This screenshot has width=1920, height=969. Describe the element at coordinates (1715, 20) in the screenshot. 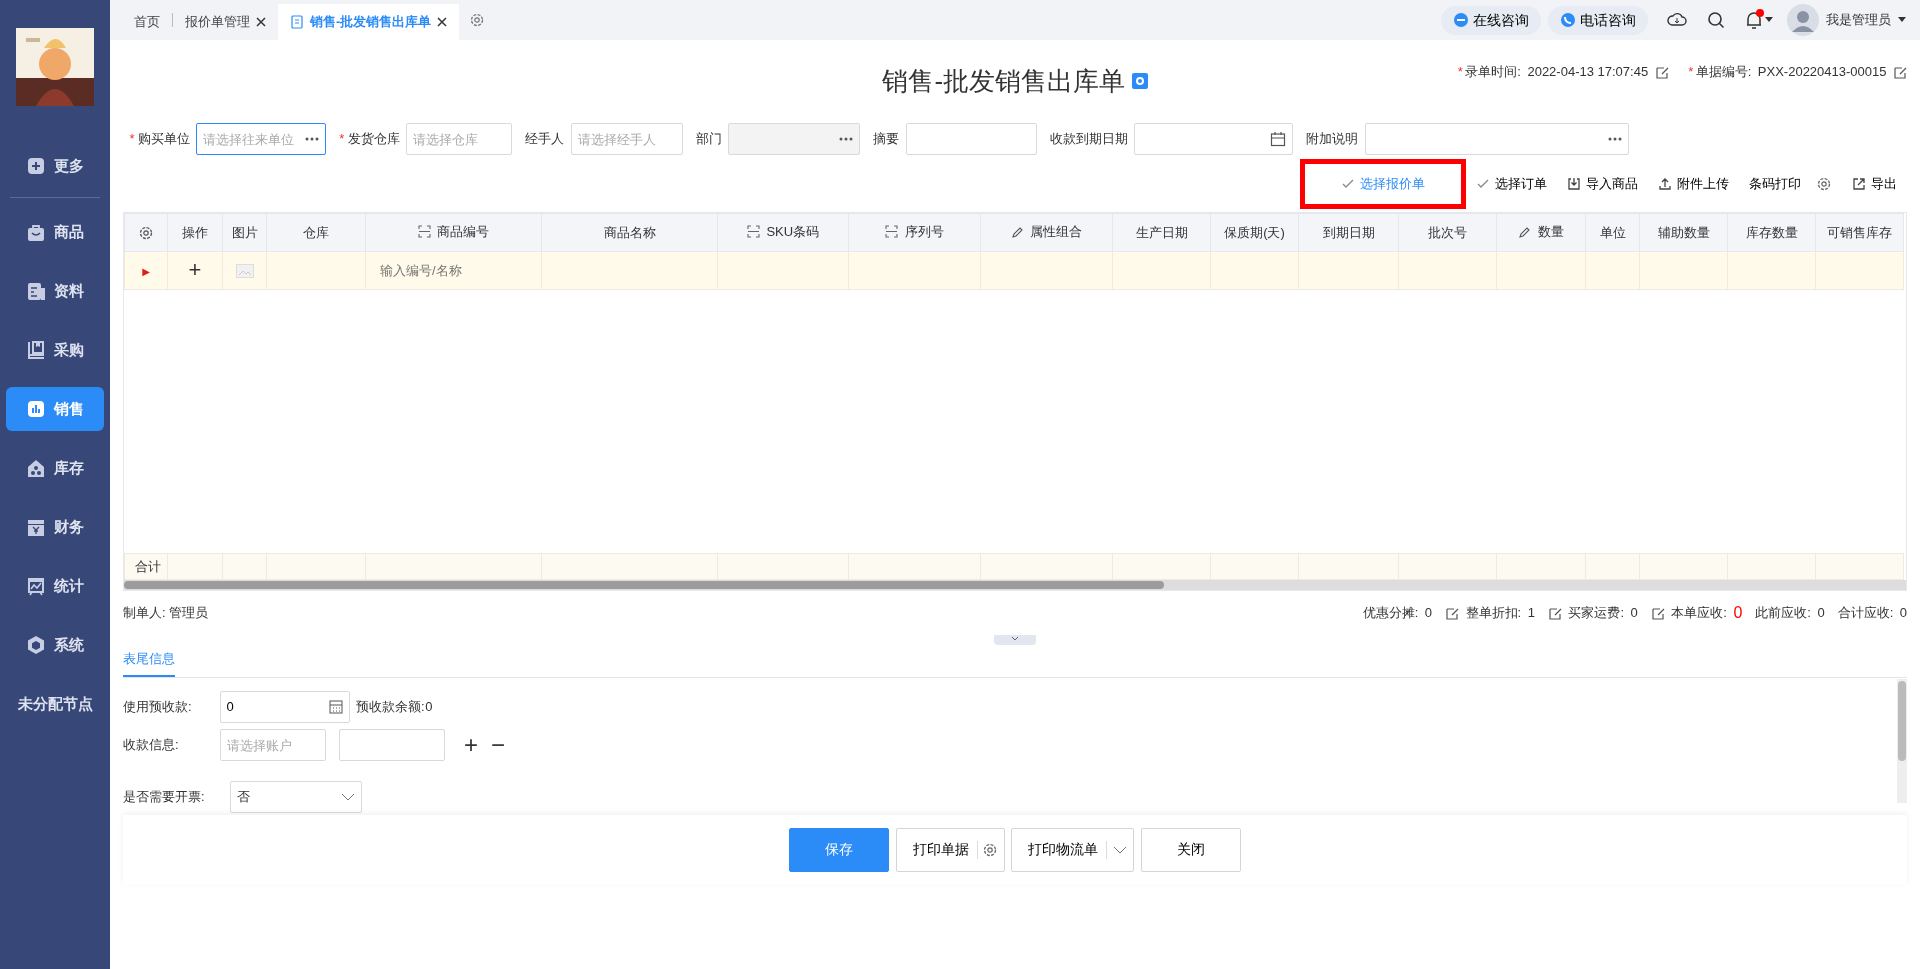

I see `search-icon` at that location.